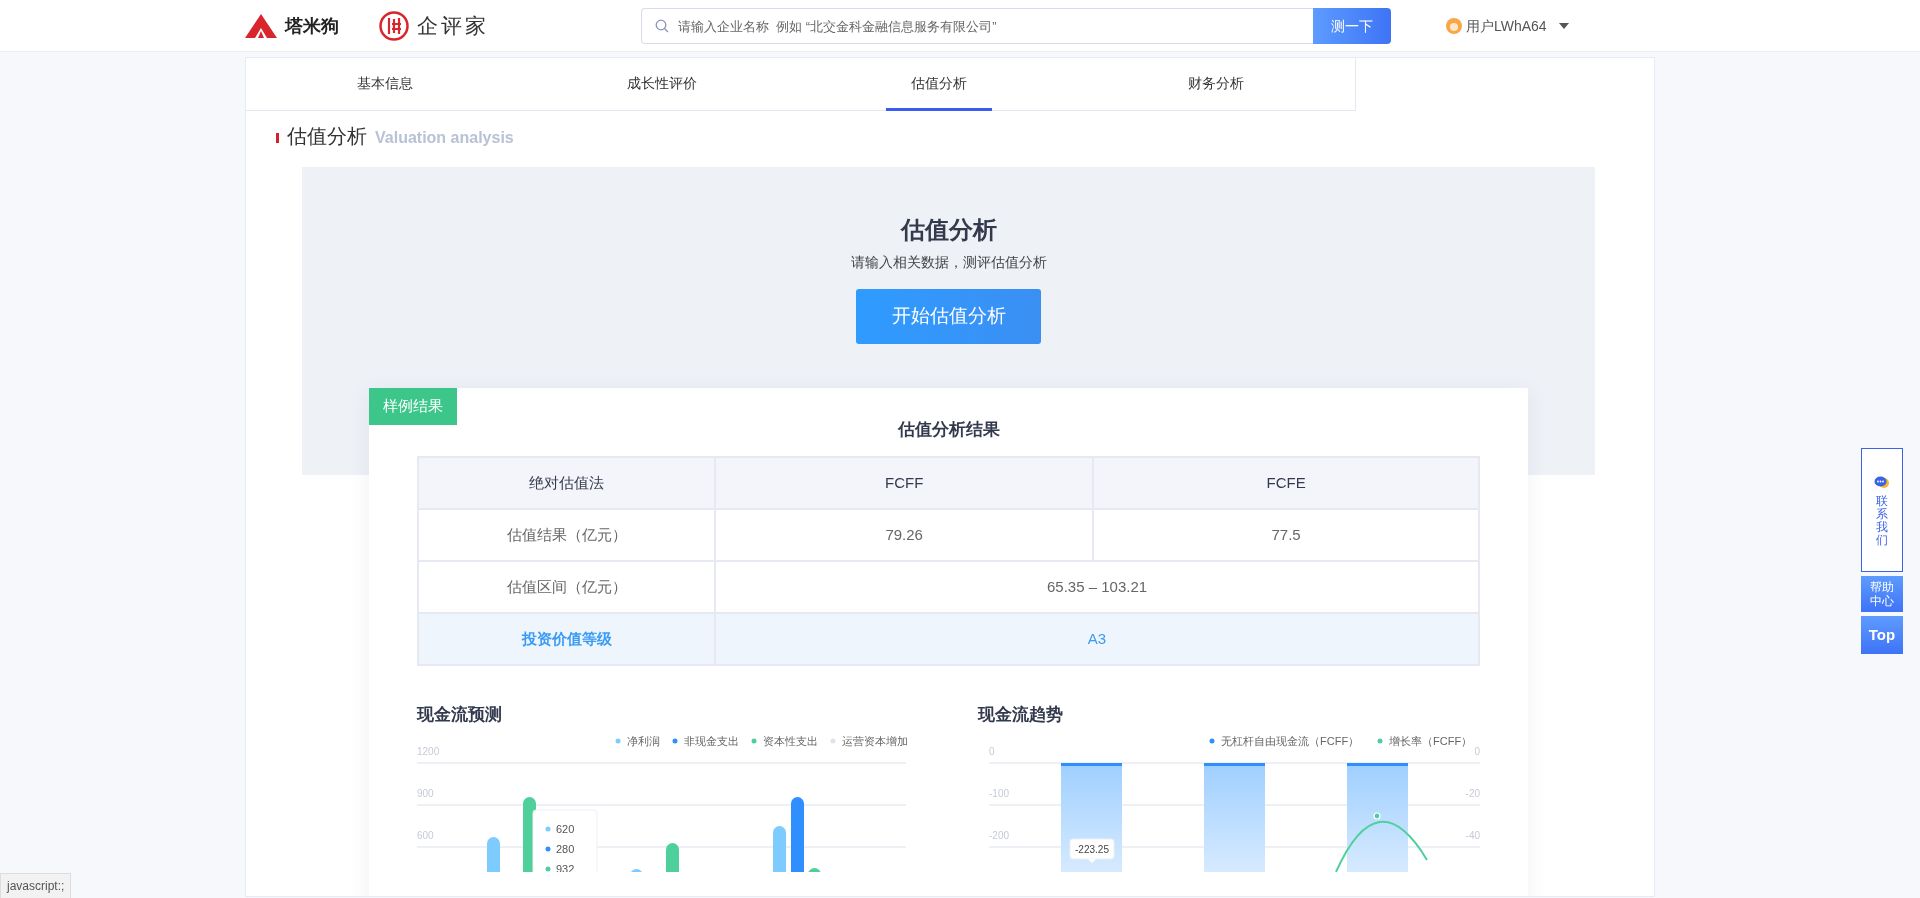 This screenshot has width=1920, height=898. Describe the element at coordinates (1882, 594) in the screenshot. I see `help-center-button: 帮助中心` at that location.